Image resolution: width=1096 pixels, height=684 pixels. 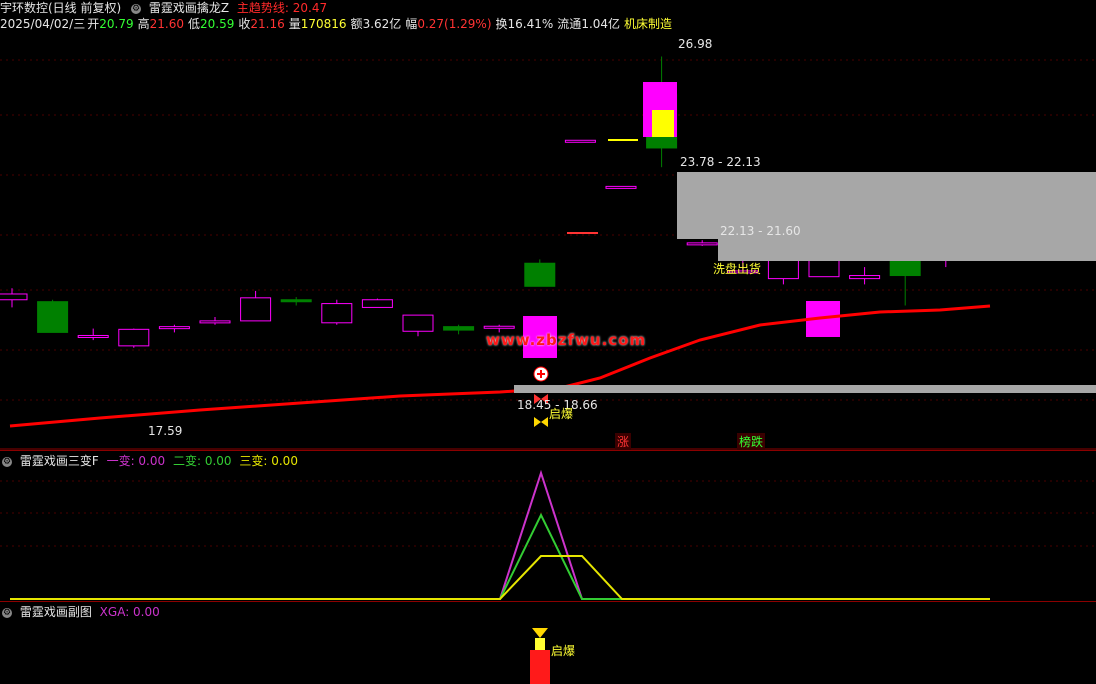 What do you see at coordinates (217, 24) in the screenshot?
I see `low-value: 20.59` at bounding box center [217, 24].